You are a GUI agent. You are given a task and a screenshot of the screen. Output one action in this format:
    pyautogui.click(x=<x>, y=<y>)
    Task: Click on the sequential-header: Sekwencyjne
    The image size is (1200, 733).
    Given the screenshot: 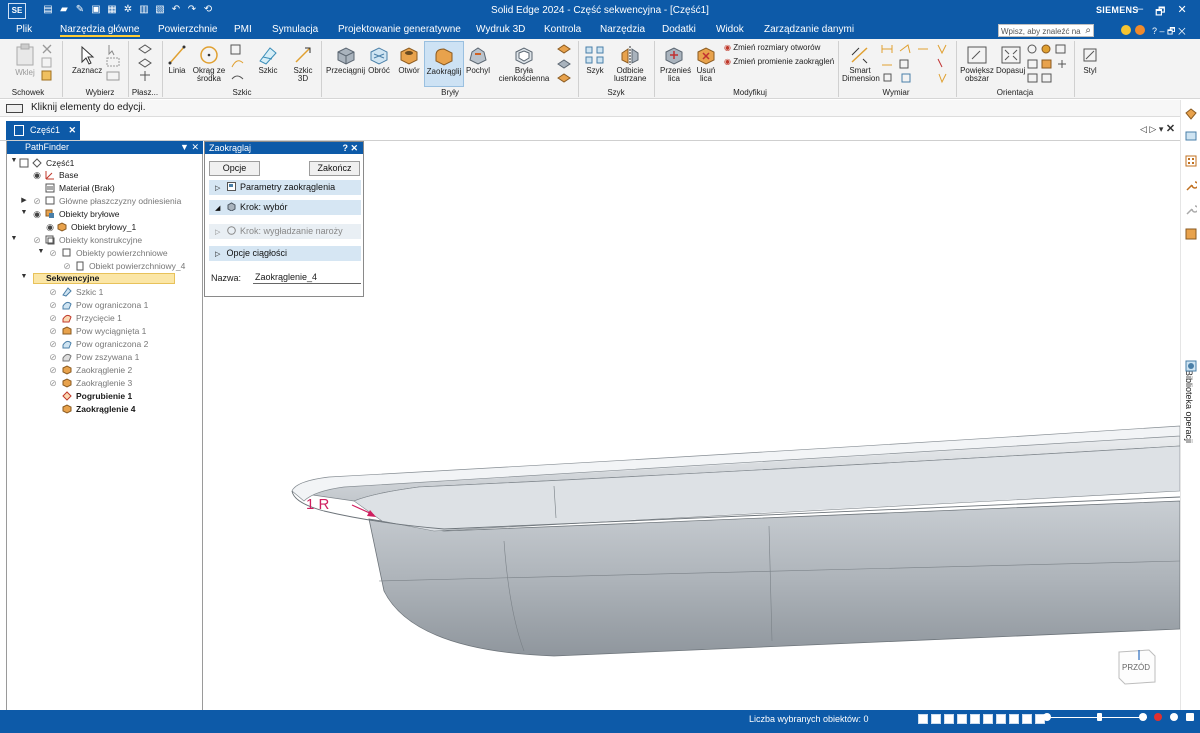 What is the action you would take?
    pyautogui.click(x=104, y=278)
    